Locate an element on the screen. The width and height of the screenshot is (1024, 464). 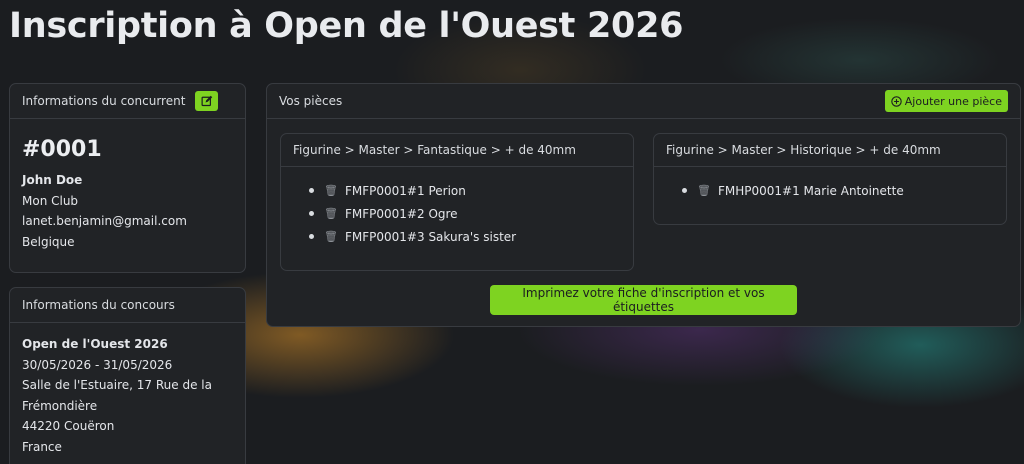
list-item: 🗑 FMHP0001#1 Marie Antoinette is located at coordinates (844, 190).